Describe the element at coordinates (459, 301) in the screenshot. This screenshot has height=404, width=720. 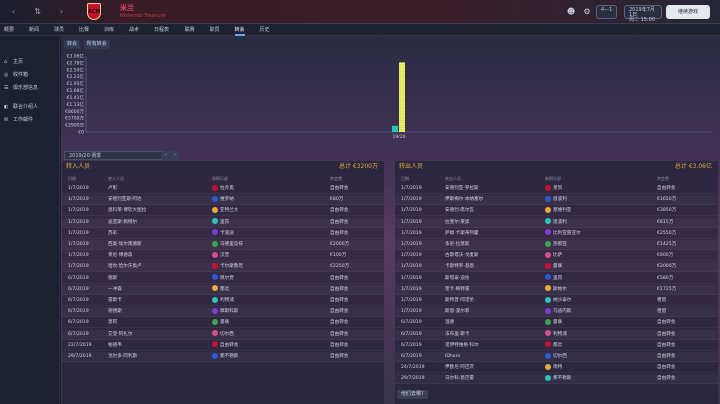
I see `player-cell: 斯特普·阿诺伦` at that location.